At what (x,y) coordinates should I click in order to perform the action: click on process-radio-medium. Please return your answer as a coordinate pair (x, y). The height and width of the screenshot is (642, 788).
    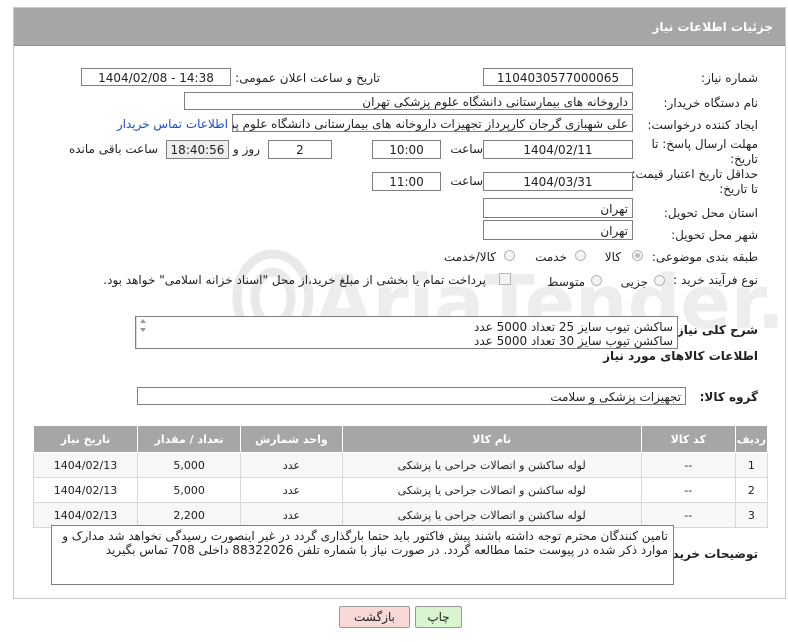
    Looking at the image, I should click on (596, 280).